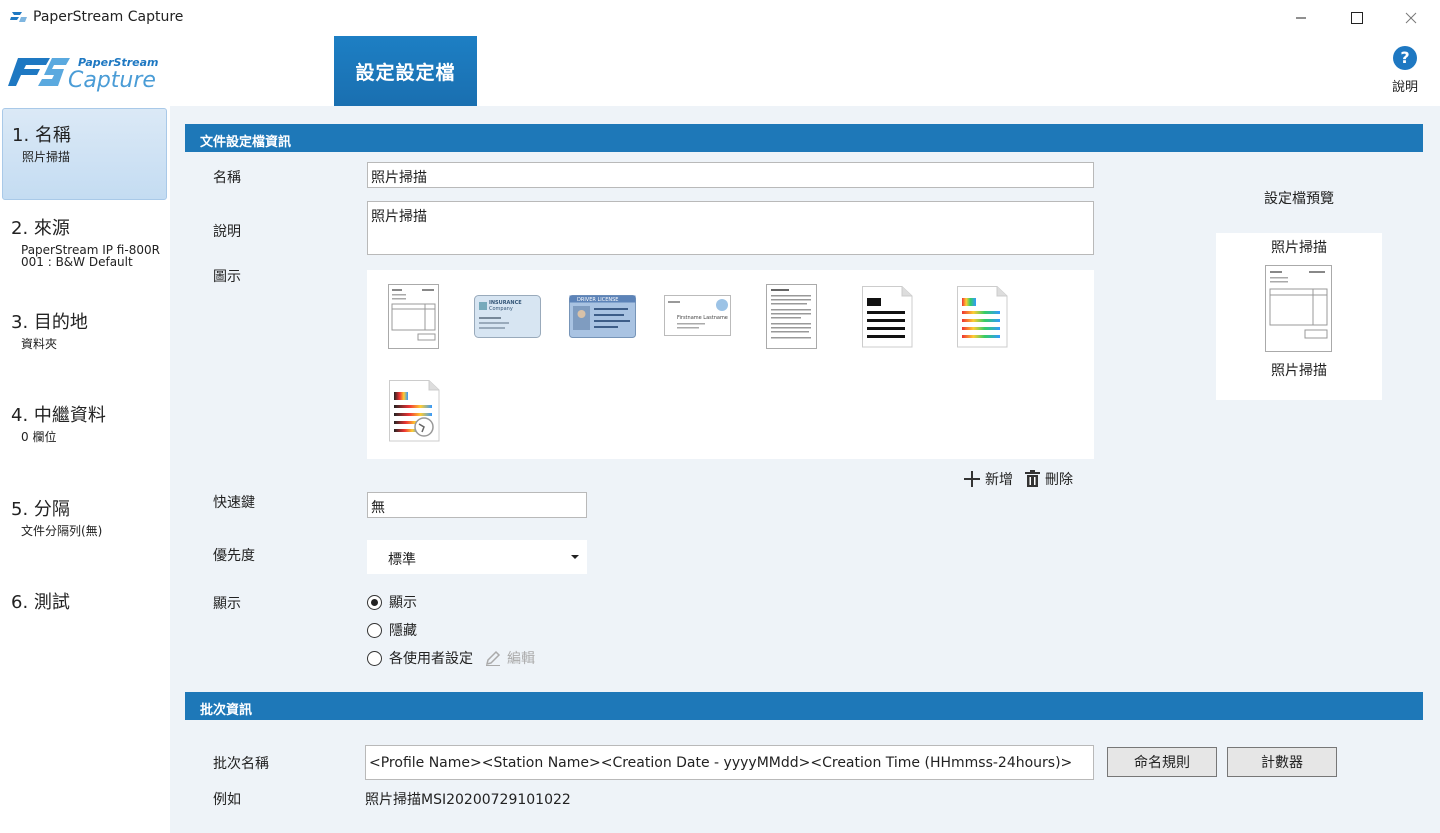 The height and width of the screenshot is (833, 1440). Describe the element at coordinates (227, 178) in the screenshot. I see `name-label: 名稱` at that location.